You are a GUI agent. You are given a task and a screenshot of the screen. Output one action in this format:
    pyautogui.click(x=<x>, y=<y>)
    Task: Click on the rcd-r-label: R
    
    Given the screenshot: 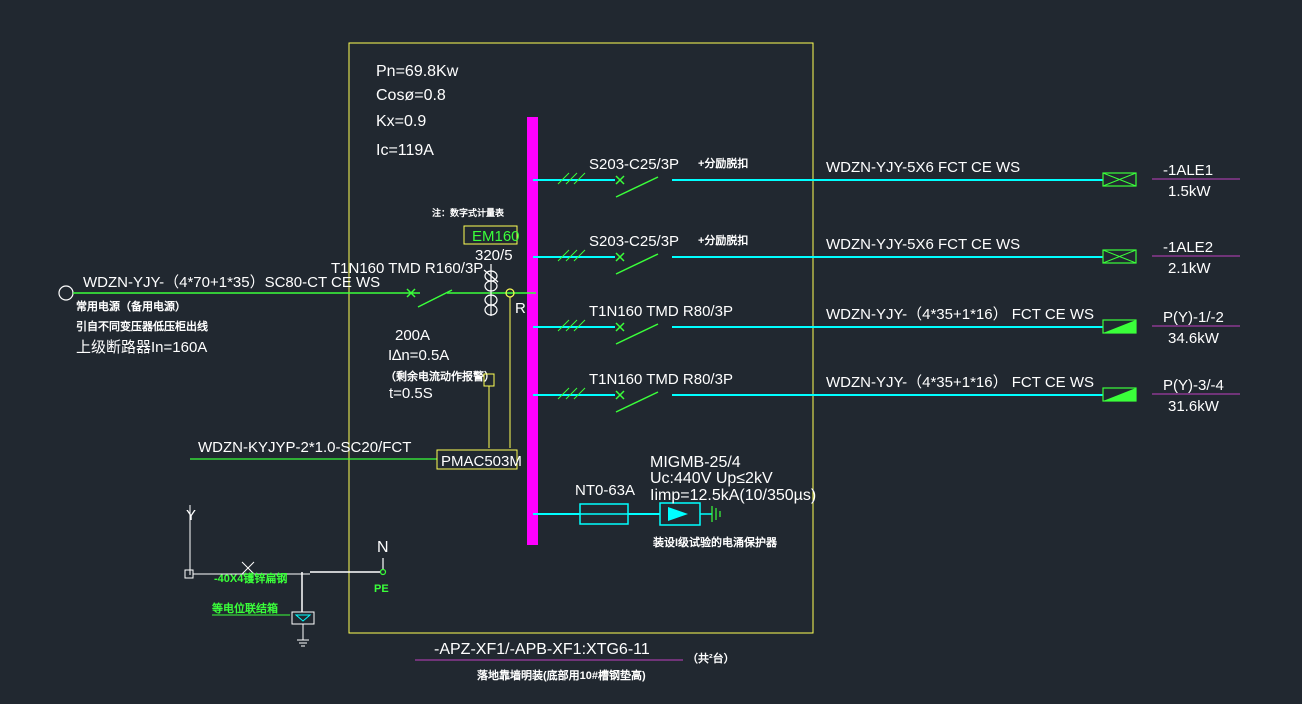 What is the action you would take?
    pyautogui.click(x=520, y=308)
    